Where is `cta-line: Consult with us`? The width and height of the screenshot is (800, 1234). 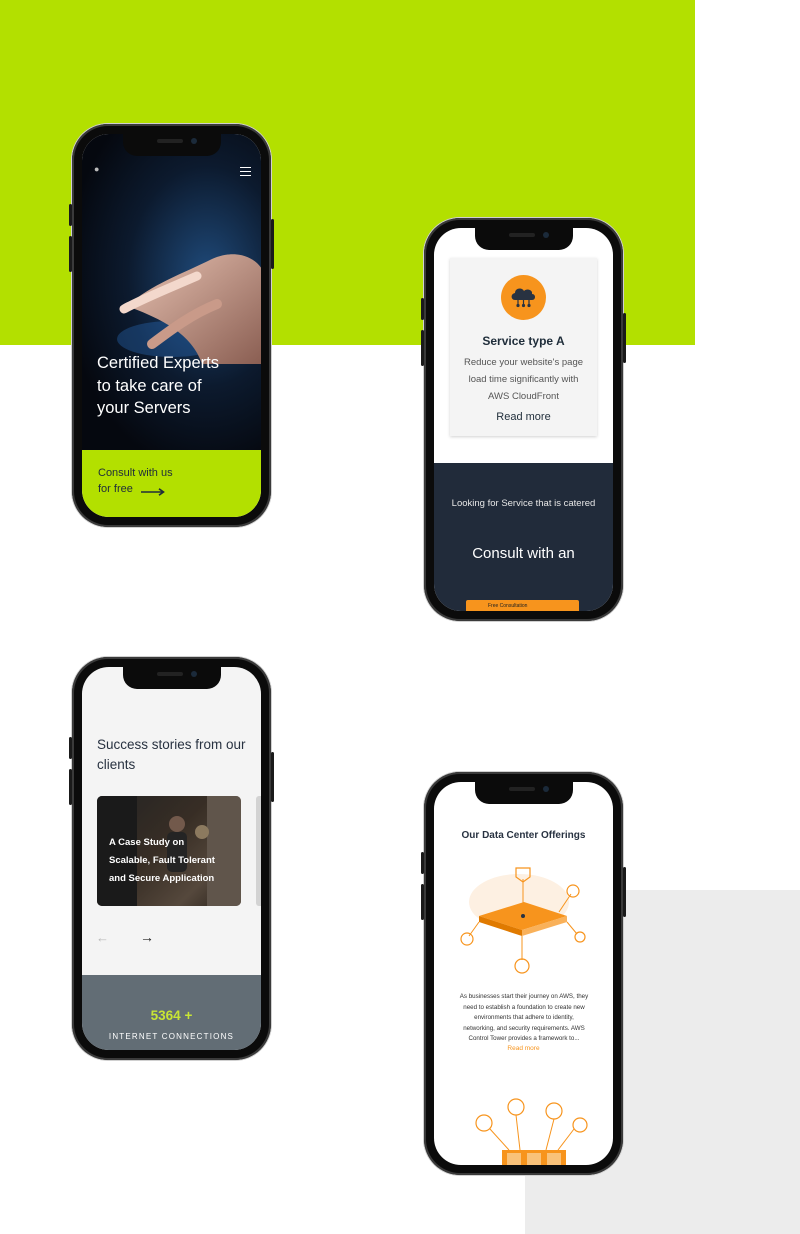 cta-line: Consult with us is located at coordinates (135, 473).